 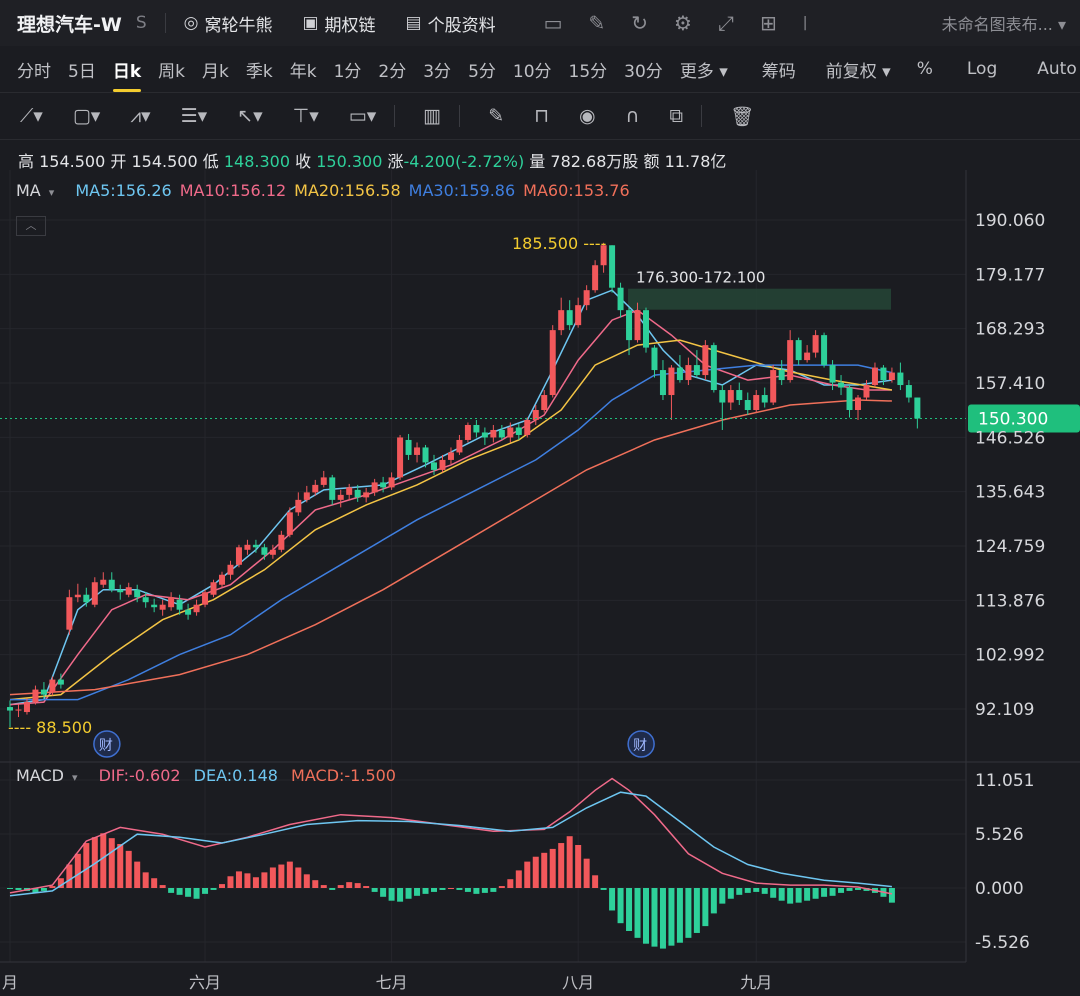 I want to click on collapse-icon: ︿, so click(x=31, y=226).